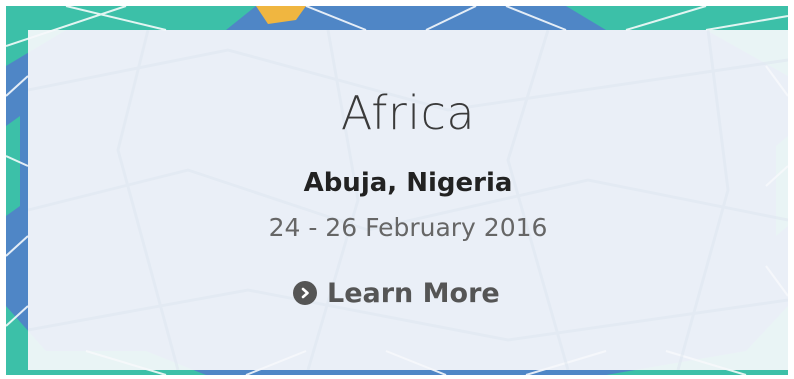  I want to click on learn-more-link: Learn More, so click(396, 293).